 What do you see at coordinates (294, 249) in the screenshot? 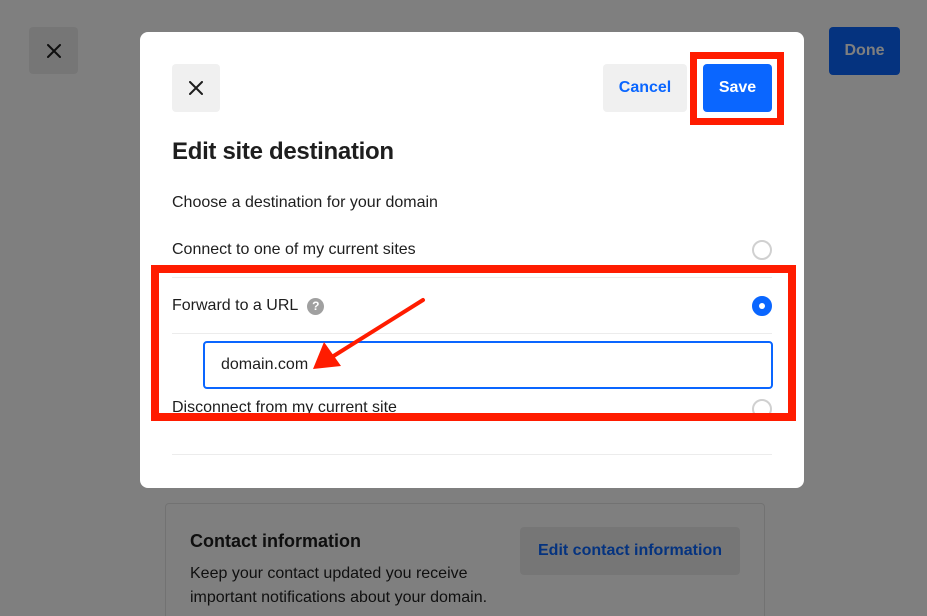
I see `option-label: Connect to one of my current sites` at bounding box center [294, 249].